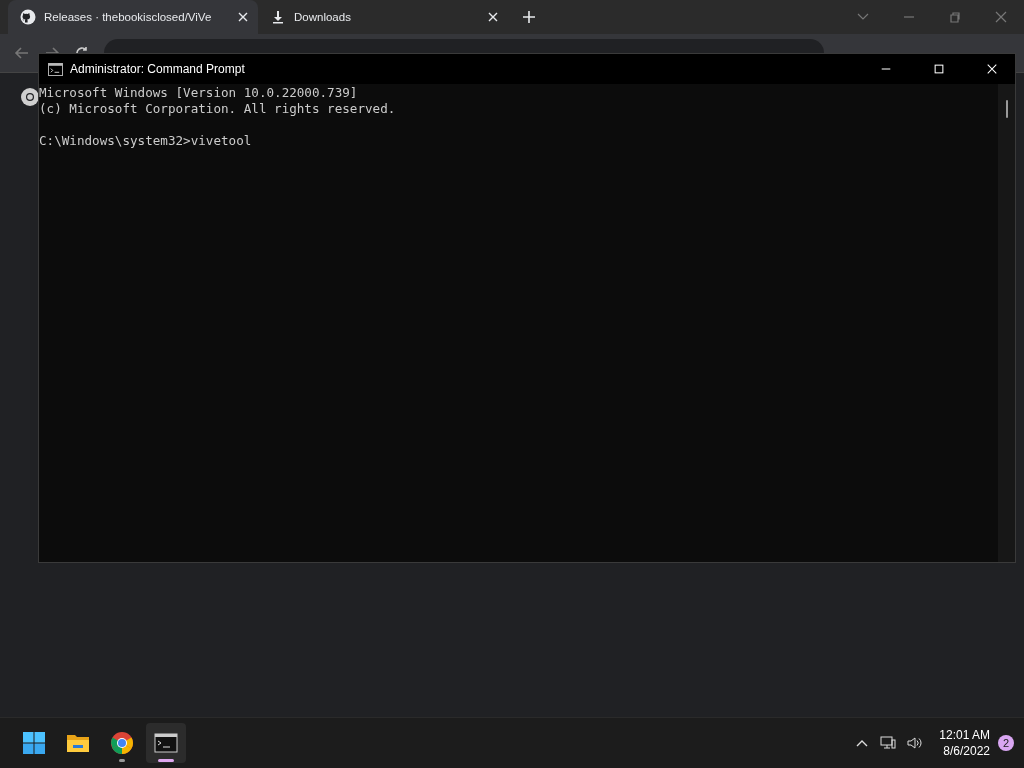 Image resolution: width=1024 pixels, height=768 pixels. What do you see at coordinates (217, 108) in the screenshot?
I see `console-line: (c) Microsoft Corporation. All rights reserved.` at bounding box center [217, 108].